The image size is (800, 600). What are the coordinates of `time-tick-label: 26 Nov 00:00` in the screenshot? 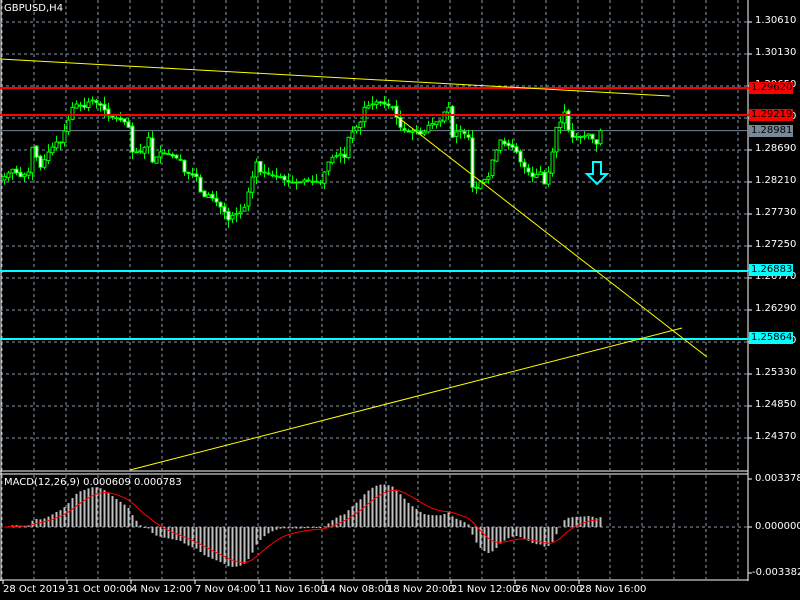 It's located at (549, 589).